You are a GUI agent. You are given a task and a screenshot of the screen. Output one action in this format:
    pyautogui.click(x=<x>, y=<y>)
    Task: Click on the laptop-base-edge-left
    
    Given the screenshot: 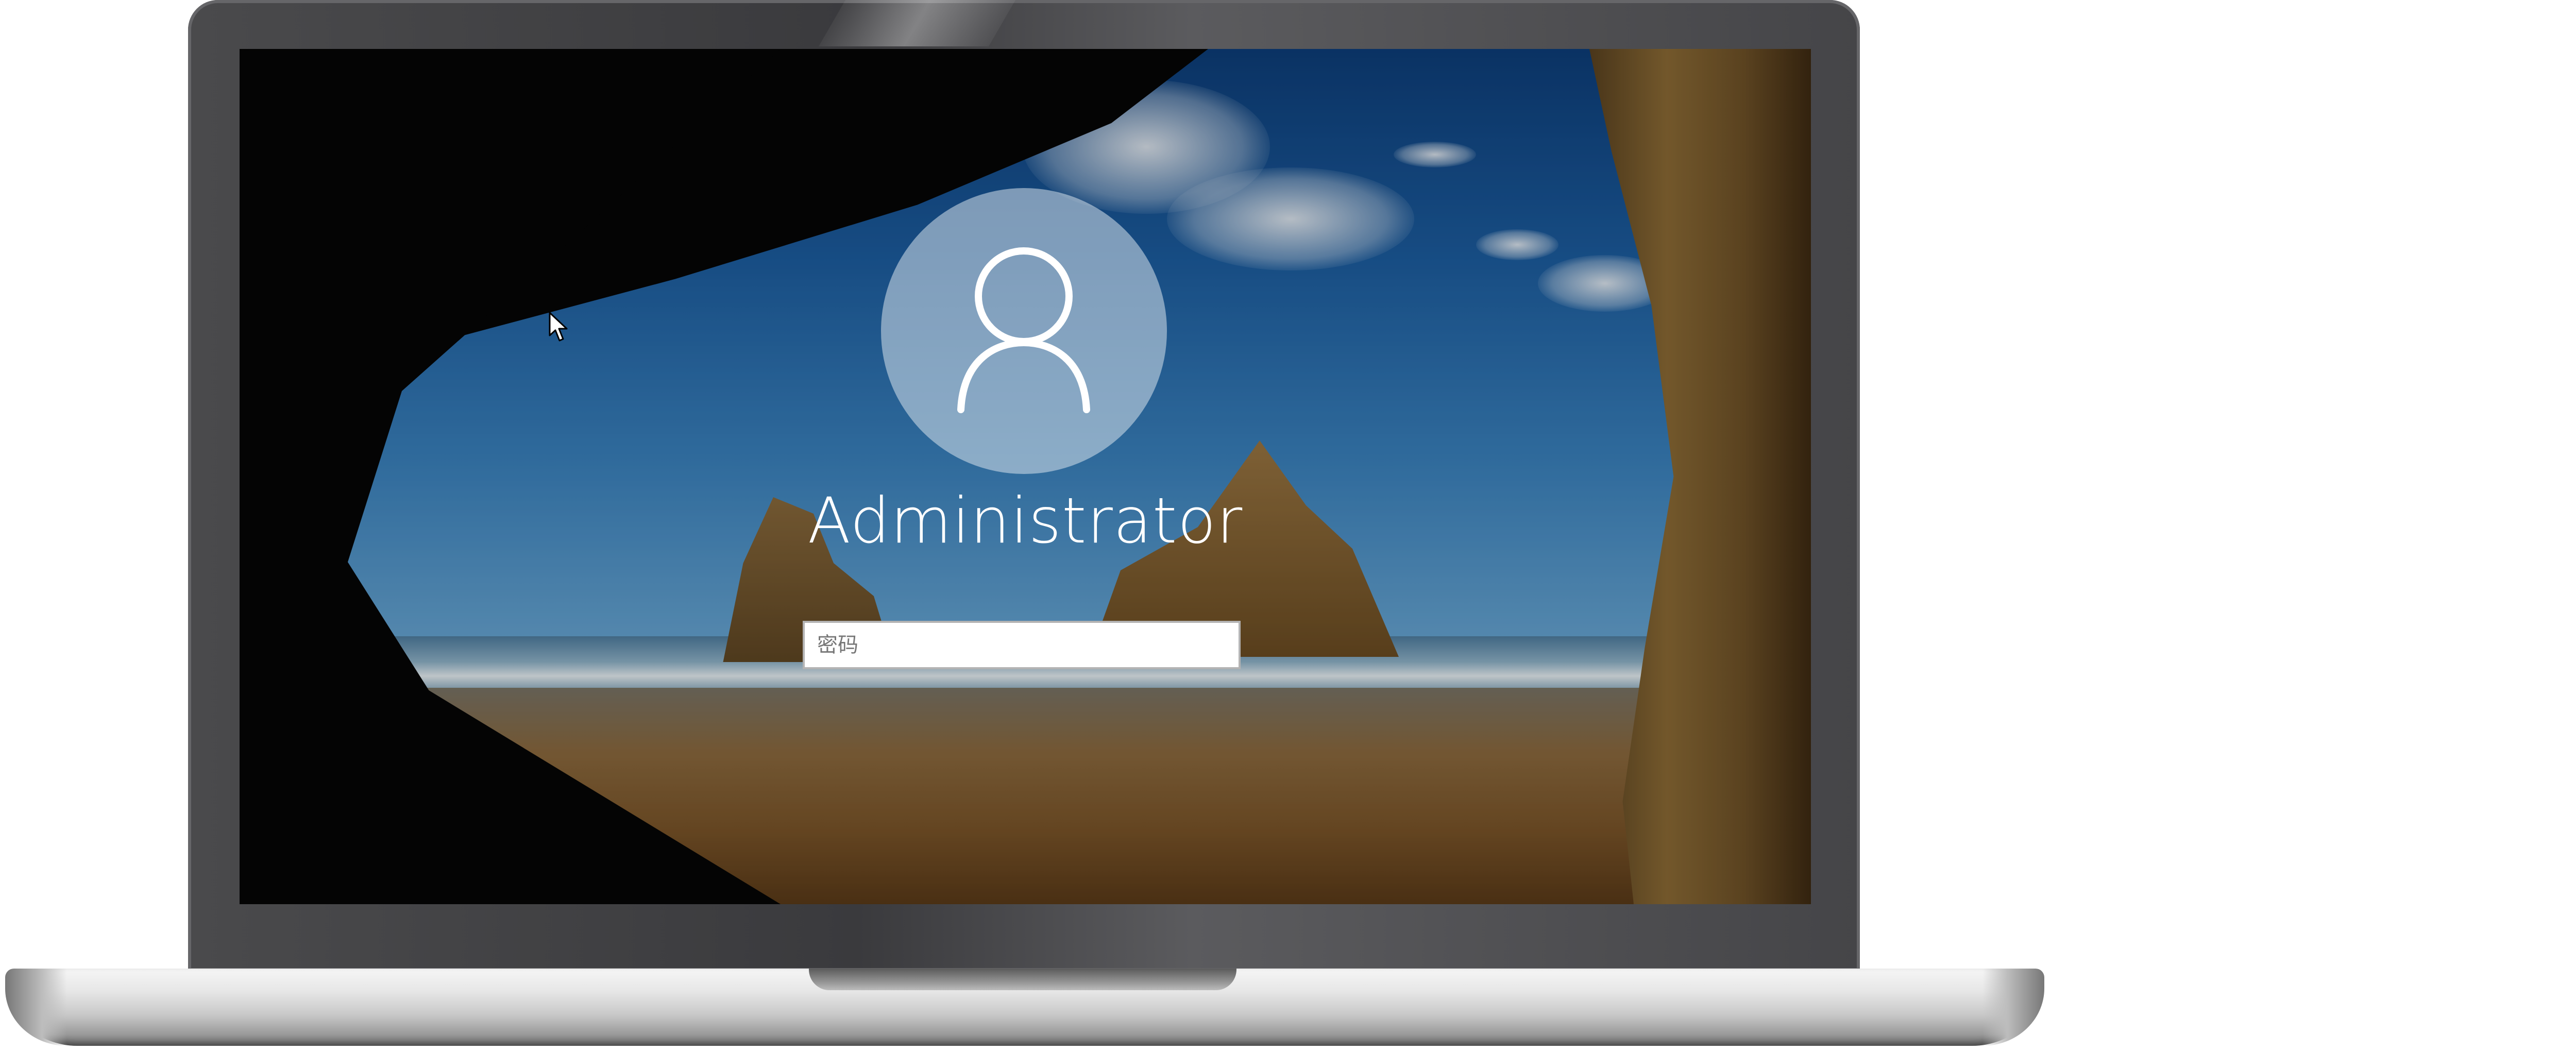 What is the action you would take?
    pyautogui.click(x=36, y=1007)
    